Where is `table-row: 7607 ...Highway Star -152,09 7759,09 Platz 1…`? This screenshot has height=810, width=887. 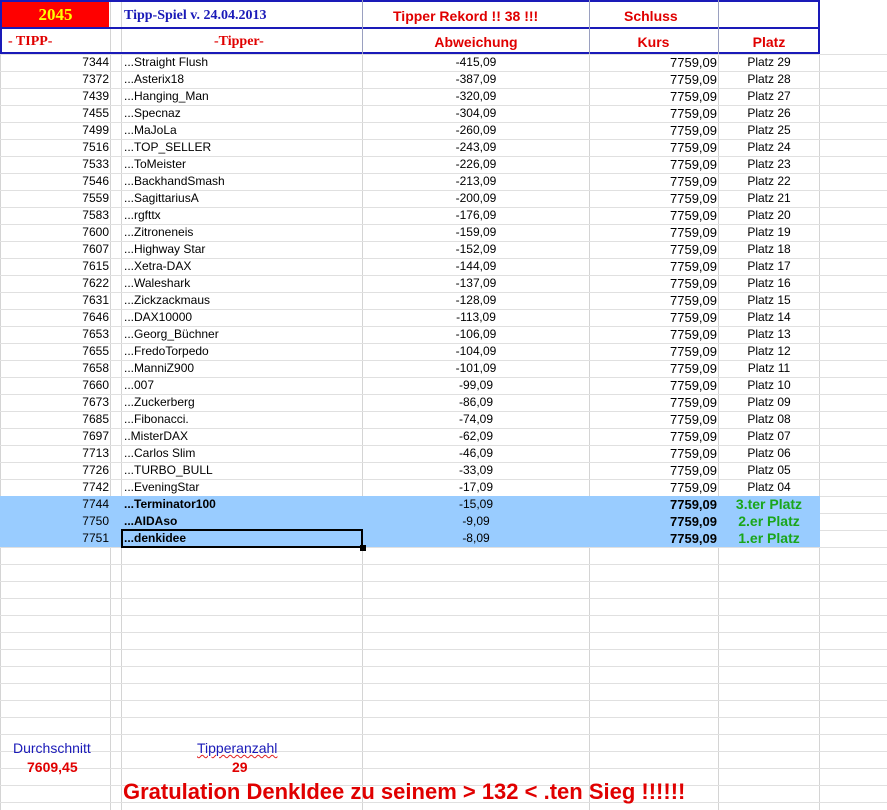 table-row: 7607 ...Highway Star -152,09 7759,09 Platz 1… is located at coordinates (410, 249).